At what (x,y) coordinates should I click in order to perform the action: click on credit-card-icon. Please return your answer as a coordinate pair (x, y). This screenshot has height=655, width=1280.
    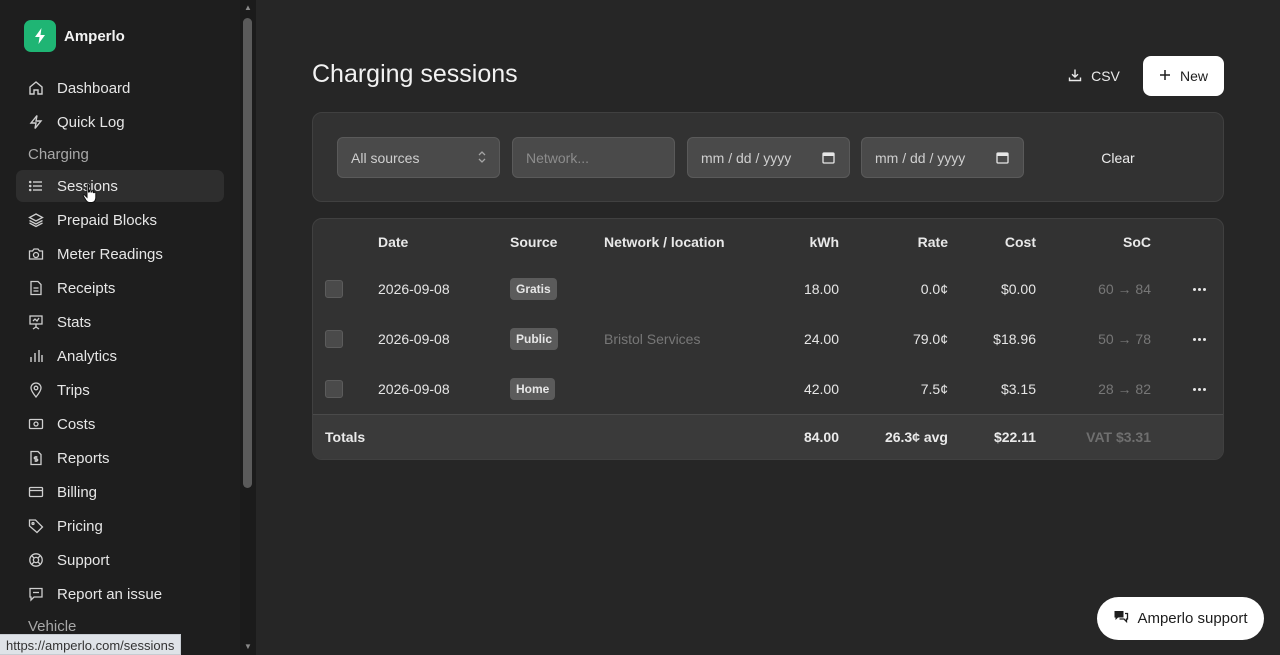
    Looking at the image, I should click on (36, 492).